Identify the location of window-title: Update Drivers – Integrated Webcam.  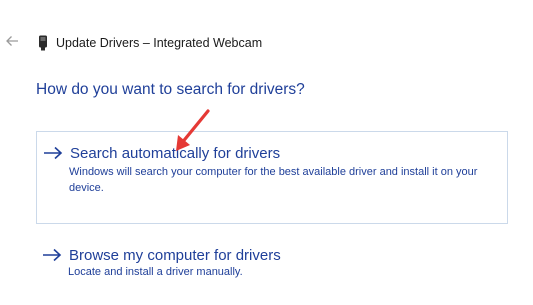
(159, 43).